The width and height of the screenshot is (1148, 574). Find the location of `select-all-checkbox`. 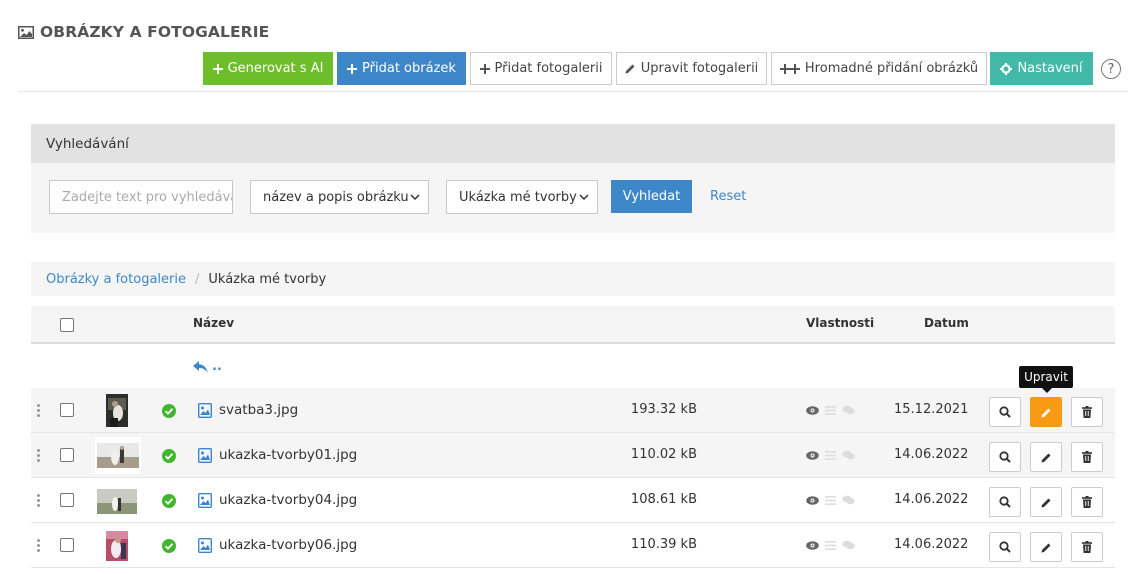

select-all-checkbox is located at coordinates (67, 325).